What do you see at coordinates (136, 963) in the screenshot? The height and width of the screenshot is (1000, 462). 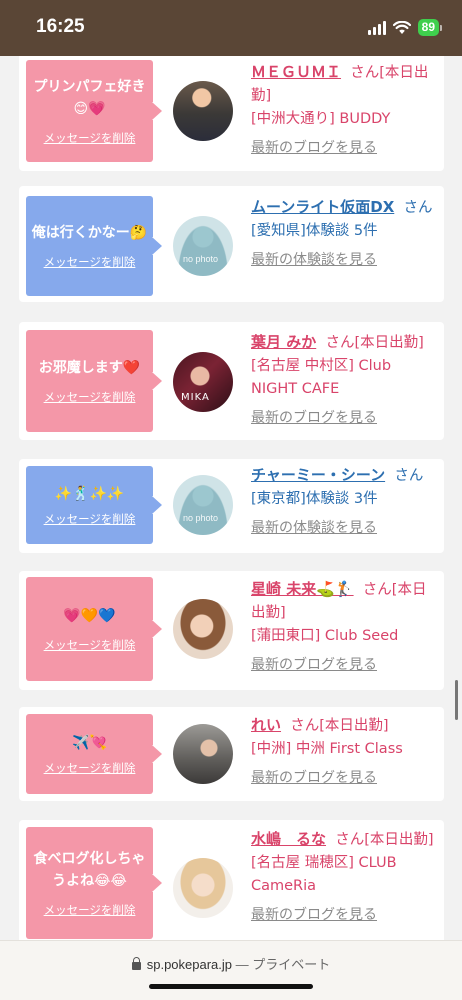 I see `lock-icon` at bounding box center [136, 963].